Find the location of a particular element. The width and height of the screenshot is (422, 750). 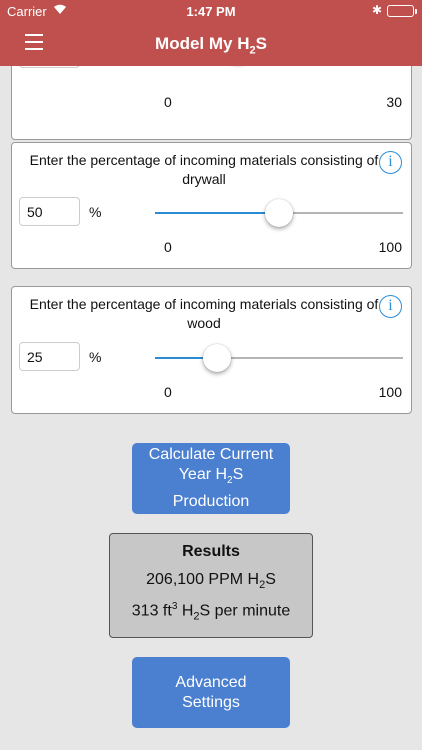

drywall-percentage-input: 50 is located at coordinates (49, 211).